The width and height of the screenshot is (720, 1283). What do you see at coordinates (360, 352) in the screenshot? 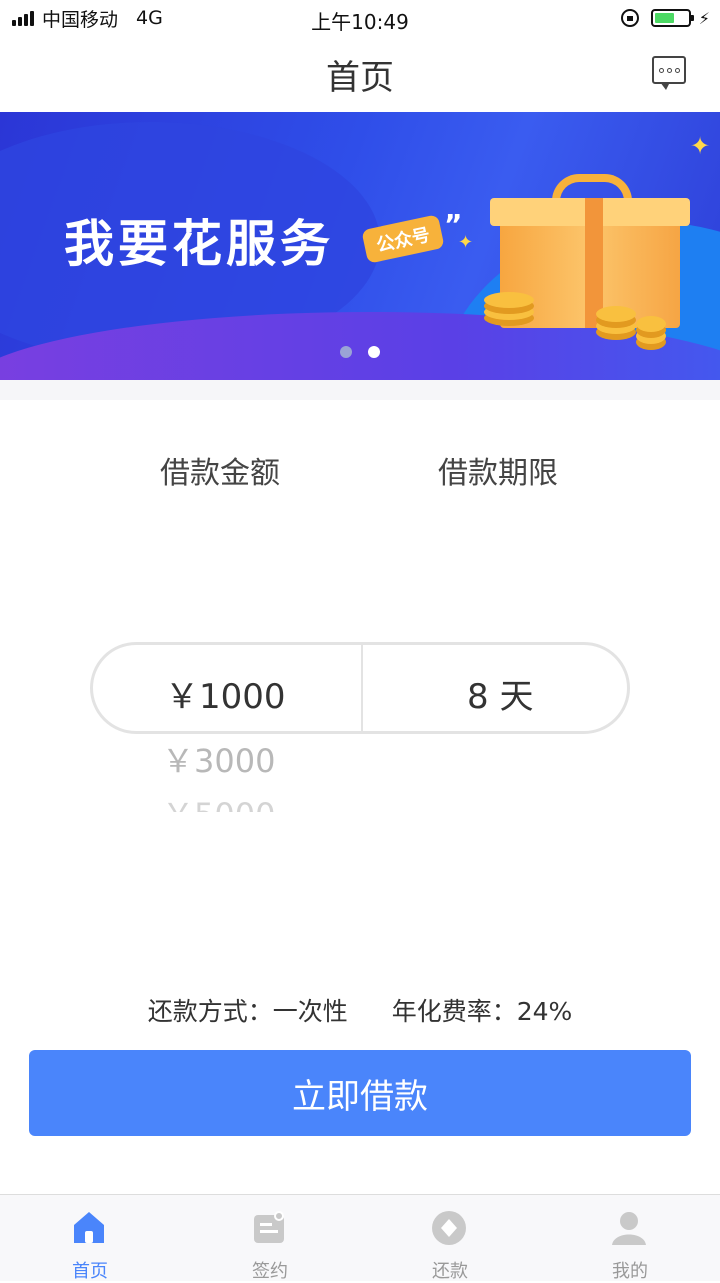
I see `banner-pager` at bounding box center [360, 352].